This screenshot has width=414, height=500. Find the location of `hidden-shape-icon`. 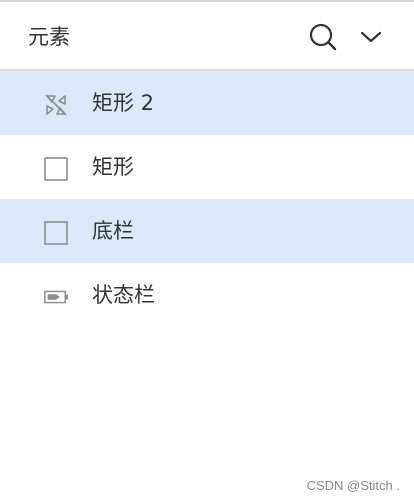

hidden-shape-icon is located at coordinates (56, 105).